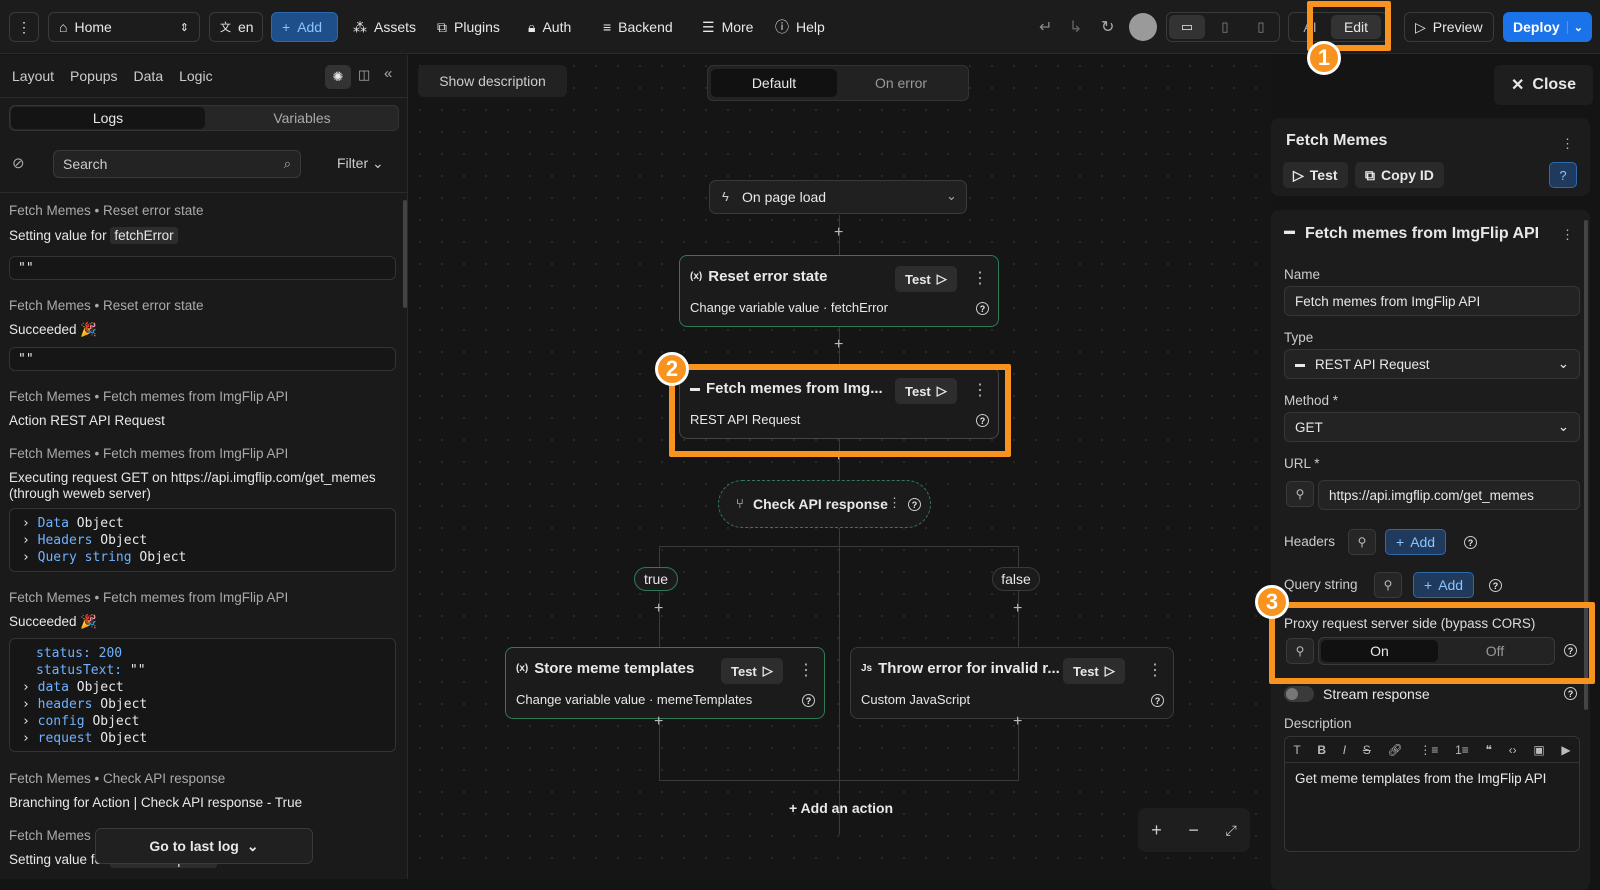  What do you see at coordinates (838, 197) in the screenshot?
I see `trigger-select: ϟ On page load ⌄` at bounding box center [838, 197].